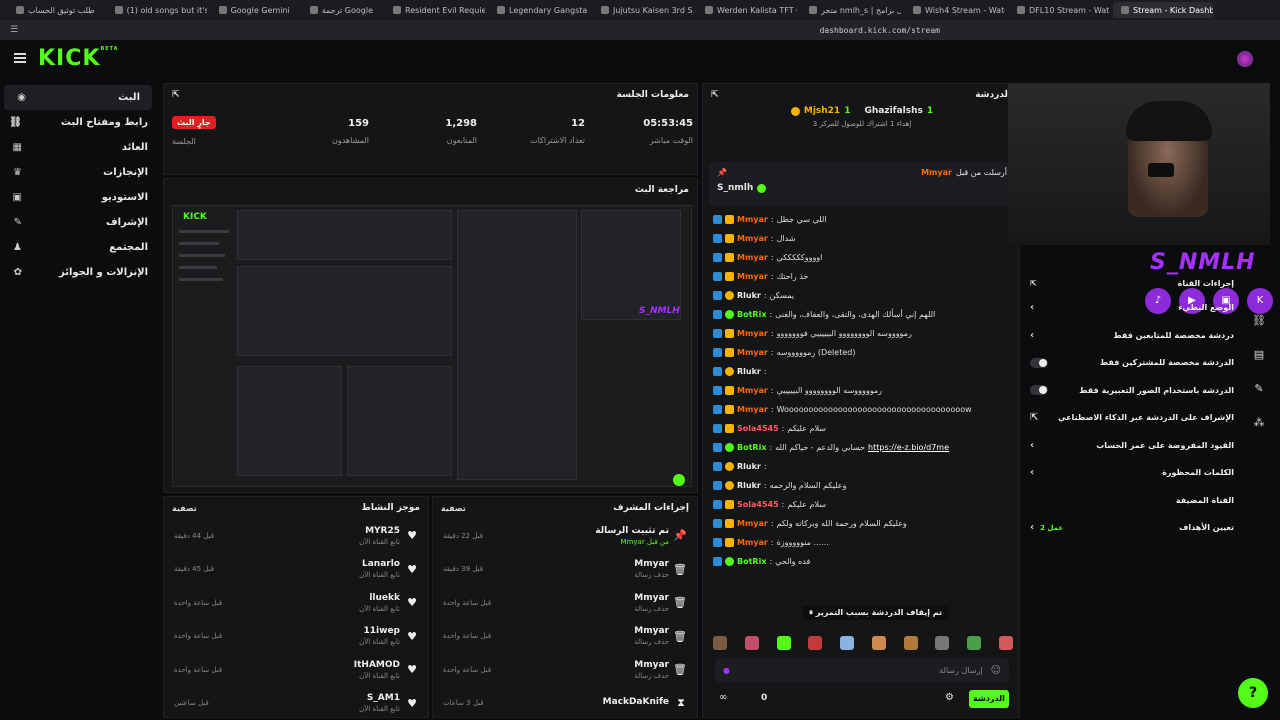 This screenshot has height=720, width=1280. Describe the element at coordinates (20, 58) in the screenshot. I see `menu-icon` at that location.